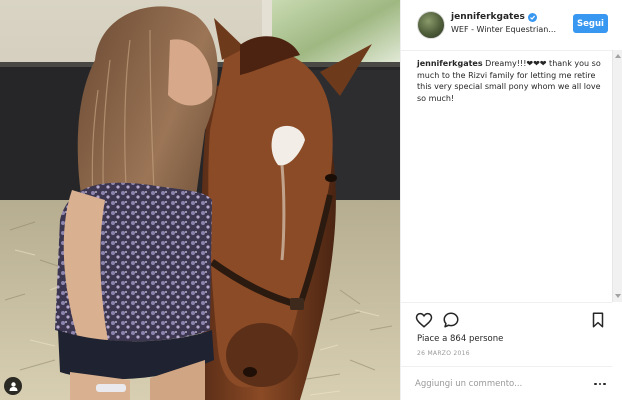 The image size is (622, 402). What do you see at coordinates (618, 296) in the screenshot?
I see `scroll-down-arrow-icon` at bounding box center [618, 296].